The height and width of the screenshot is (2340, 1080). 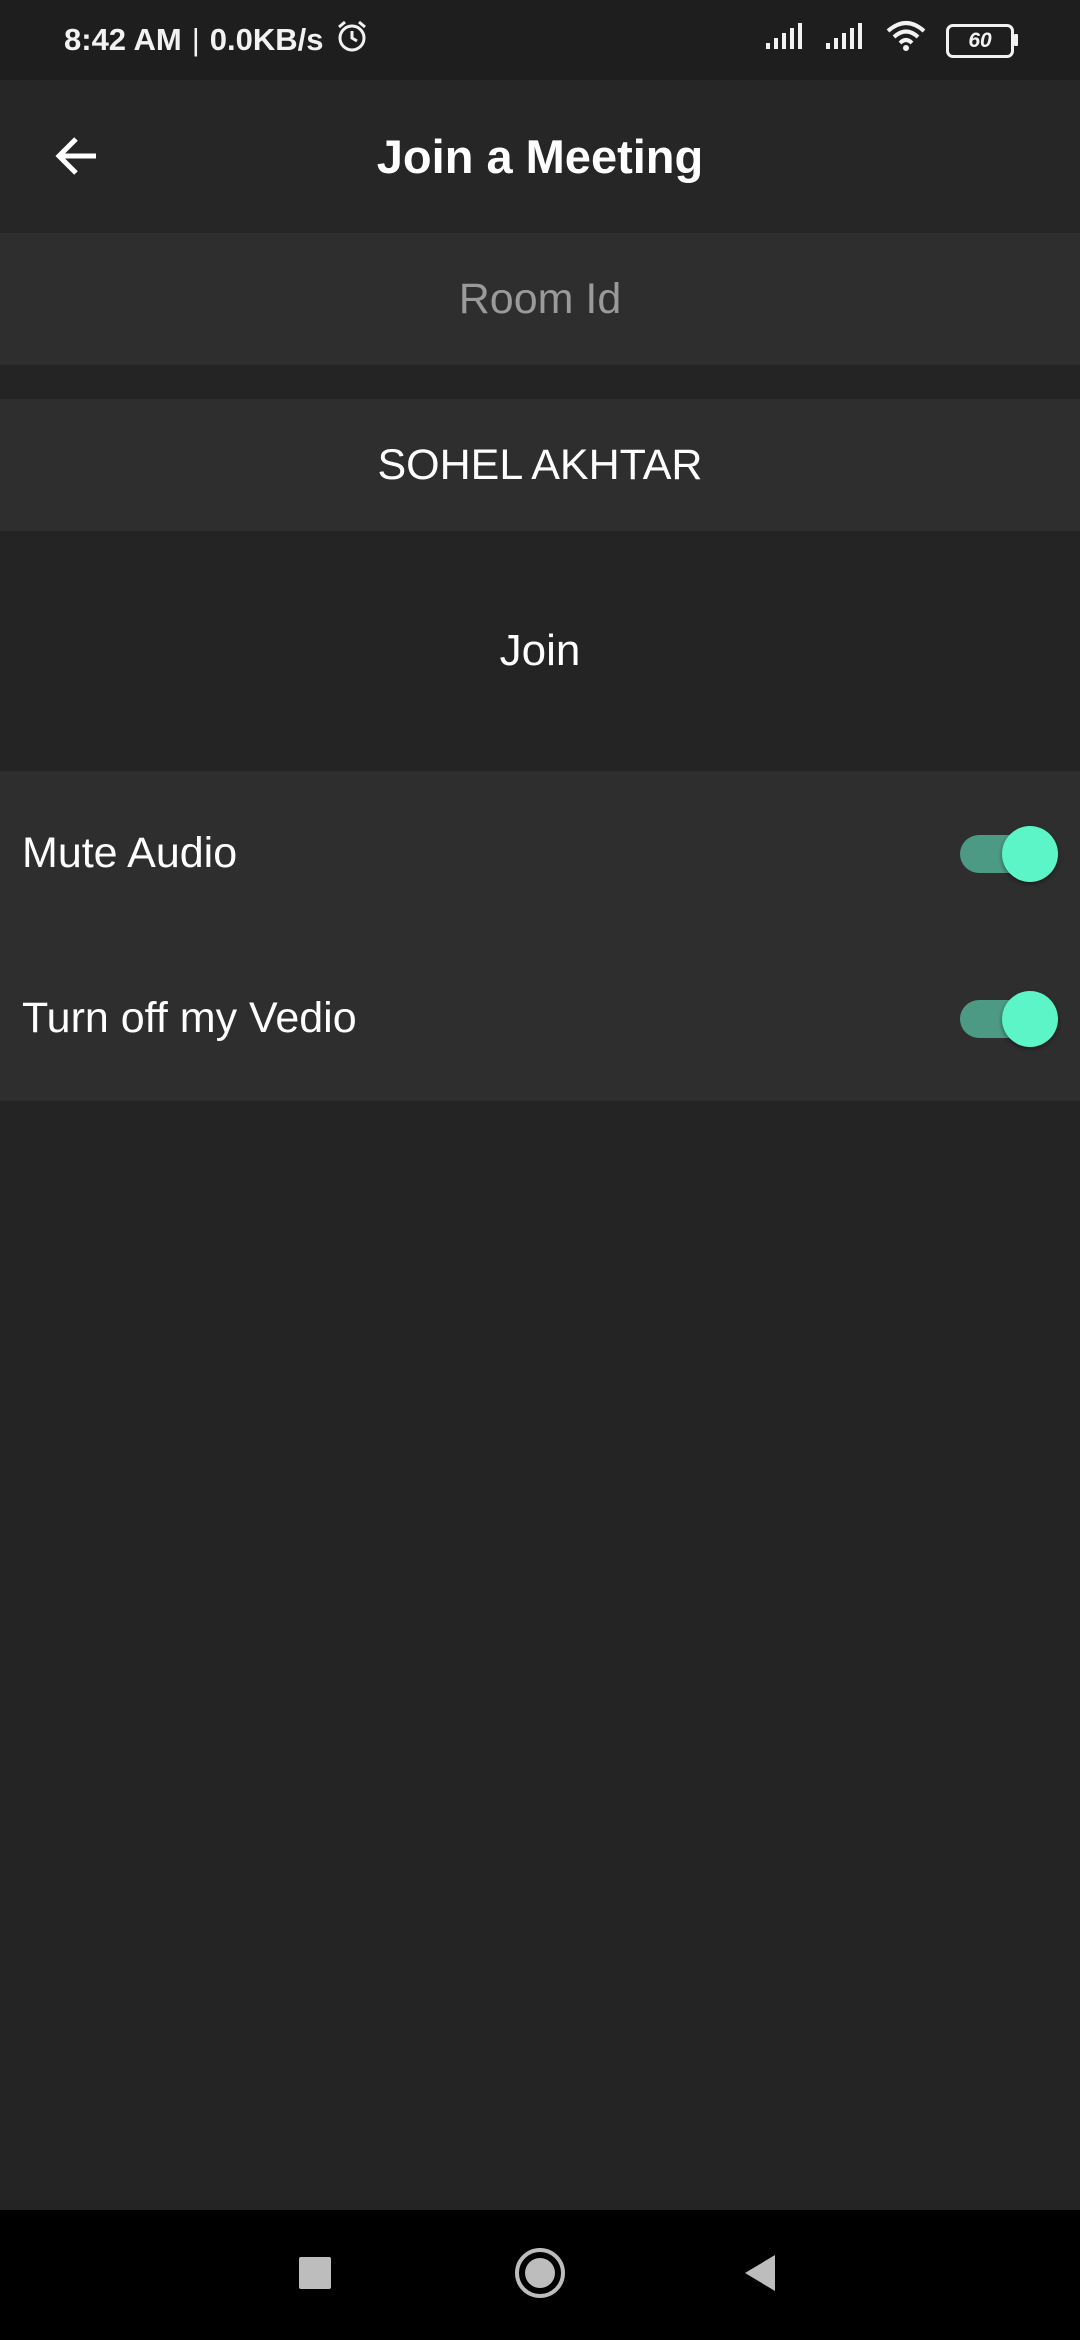 I want to click on home-circle-icon, so click(x=540, y=2275).